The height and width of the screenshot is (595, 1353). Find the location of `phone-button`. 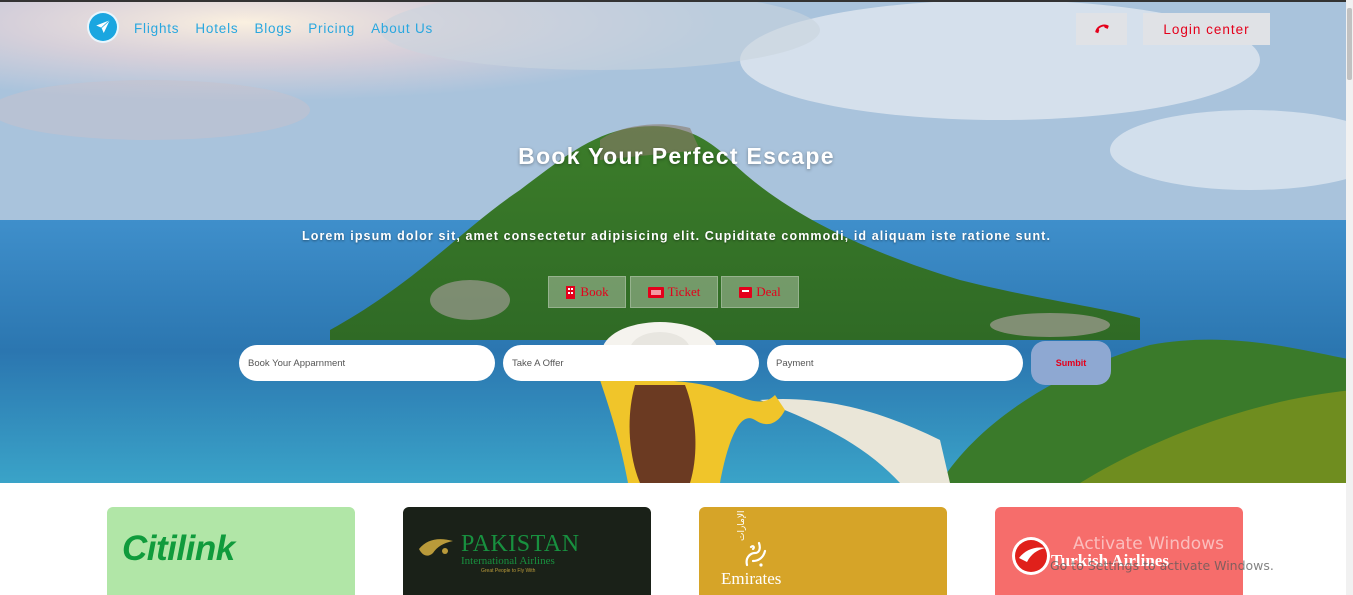

phone-button is located at coordinates (1101, 29).